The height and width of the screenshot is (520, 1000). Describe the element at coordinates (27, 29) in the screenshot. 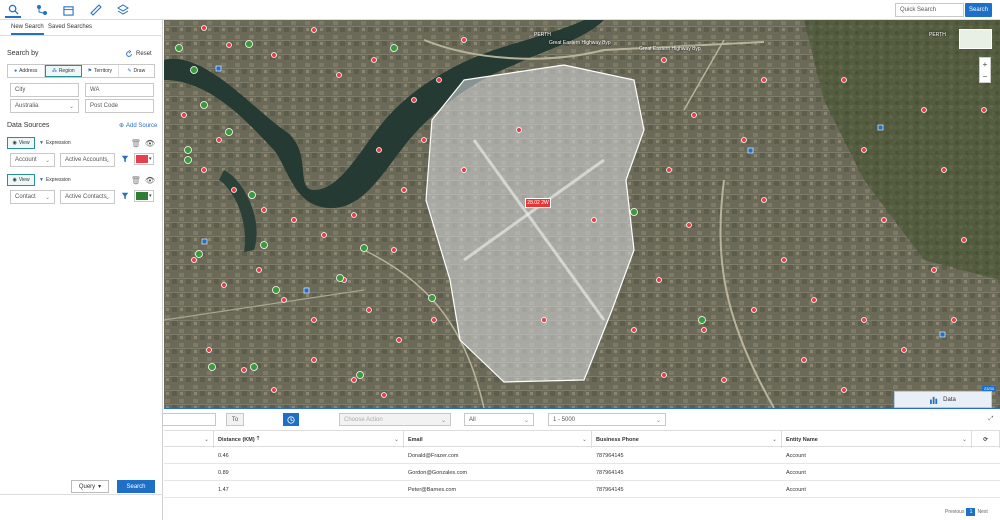

I see `tab-new-search: New Search` at that location.